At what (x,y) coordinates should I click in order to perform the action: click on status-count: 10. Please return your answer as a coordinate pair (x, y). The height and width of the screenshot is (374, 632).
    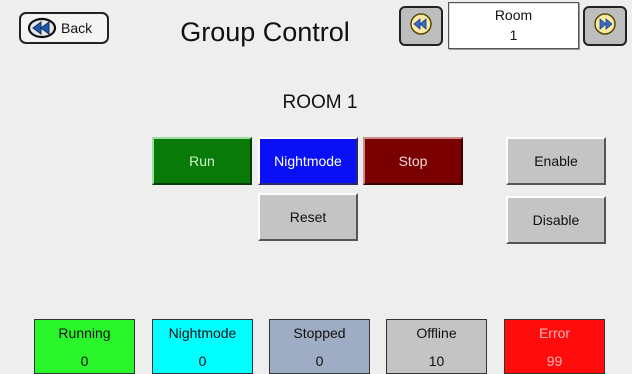
    Looking at the image, I should click on (436, 361).